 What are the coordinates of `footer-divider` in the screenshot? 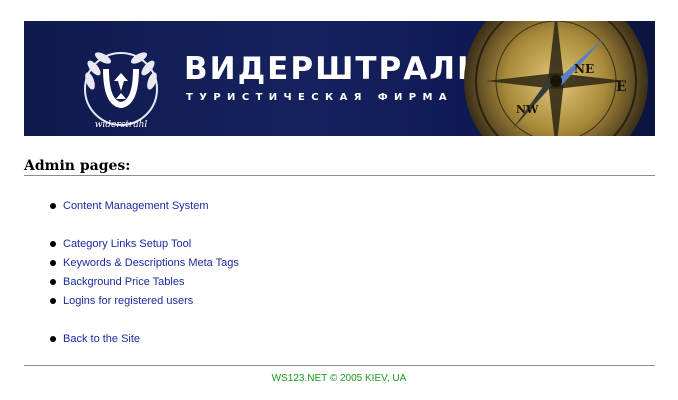 It's located at (339, 365).